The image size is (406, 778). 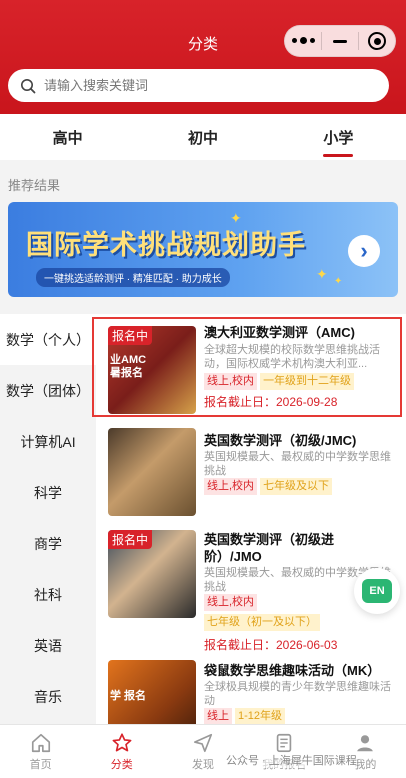 What do you see at coordinates (203, 764) in the screenshot?
I see `nav-label: 发现` at bounding box center [203, 764].